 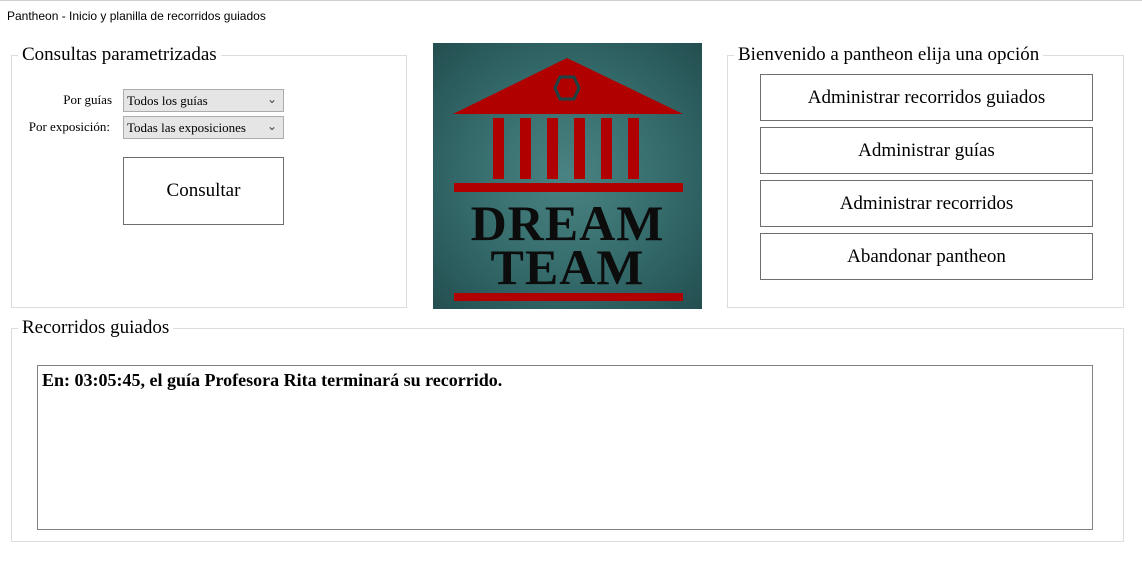 What do you see at coordinates (69, 126) in the screenshot?
I see `exposicion-label: Por exposición:` at bounding box center [69, 126].